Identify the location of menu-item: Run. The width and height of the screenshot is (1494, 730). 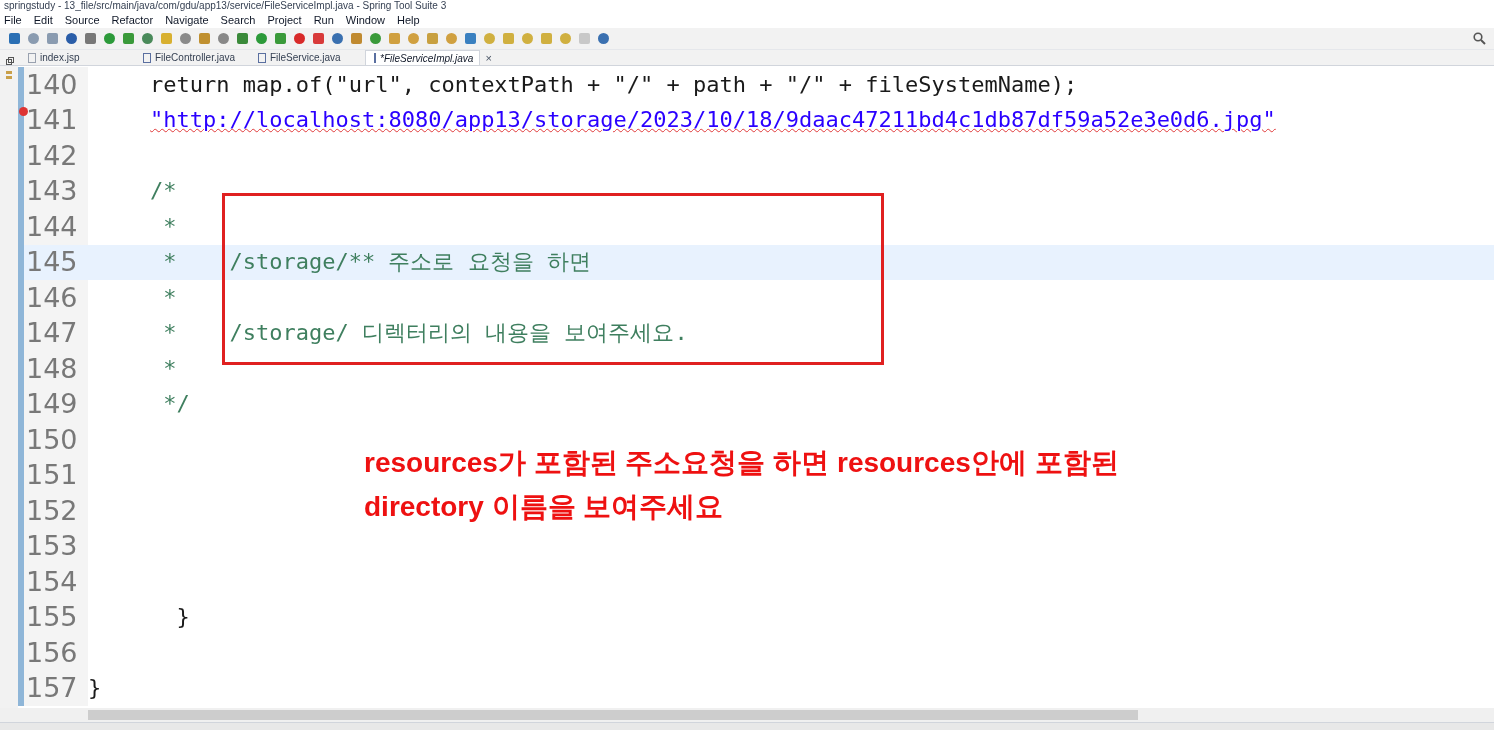
(323, 20).